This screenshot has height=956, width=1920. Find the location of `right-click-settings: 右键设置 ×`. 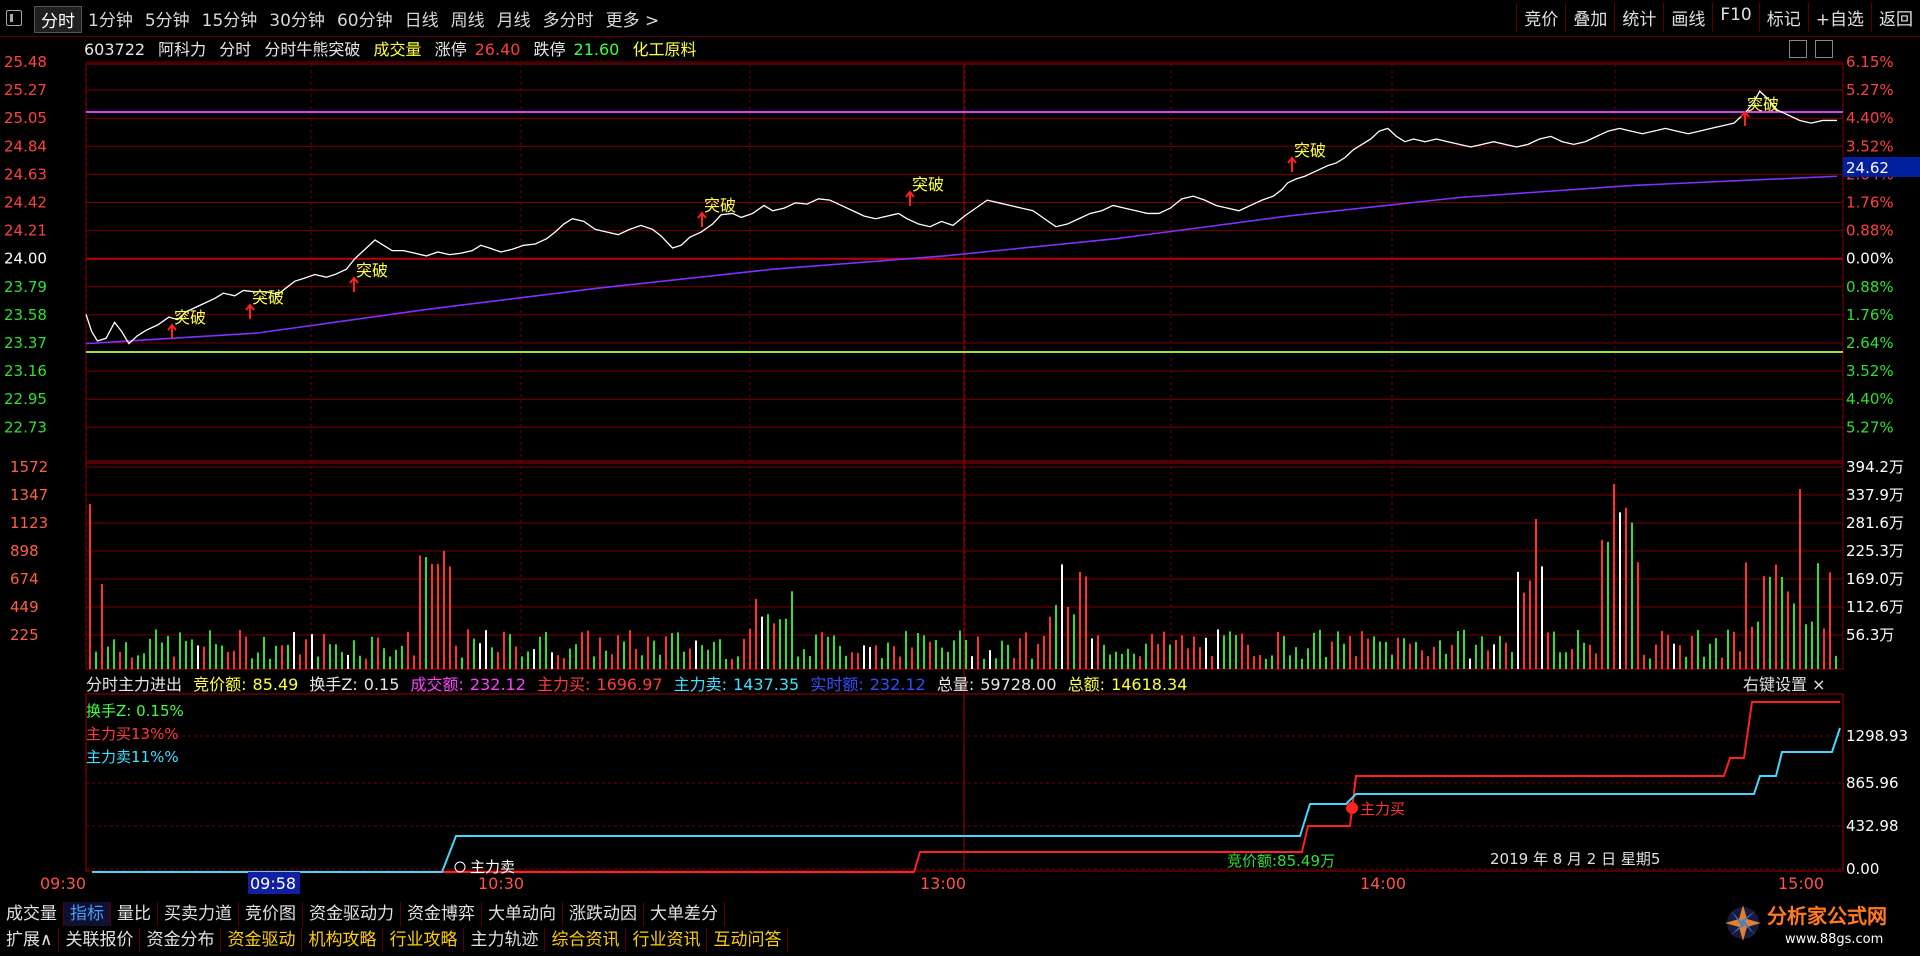

right-click-settings: 右键设置 × is located at coordinates (1784, 683).